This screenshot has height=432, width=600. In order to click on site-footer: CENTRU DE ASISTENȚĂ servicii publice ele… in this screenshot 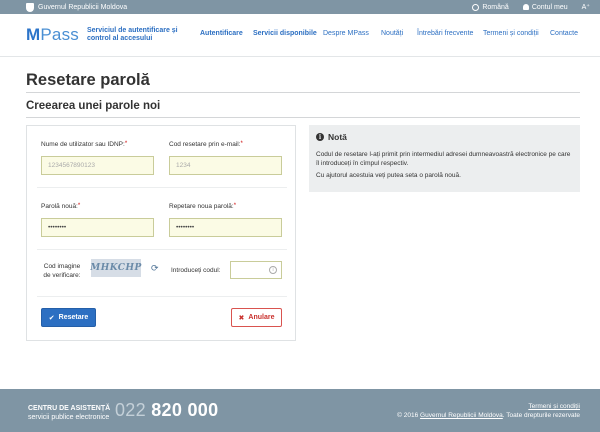, I will do `click(300, 410)`.